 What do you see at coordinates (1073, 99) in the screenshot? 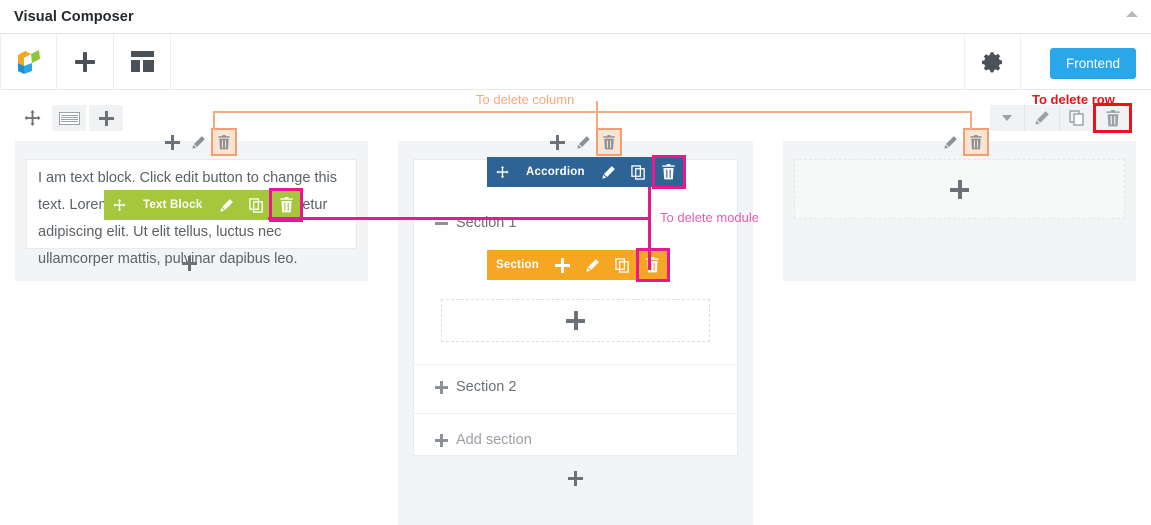
I see `annotation-label-delete-row: To delete row` at bounding box center [1073, 99].